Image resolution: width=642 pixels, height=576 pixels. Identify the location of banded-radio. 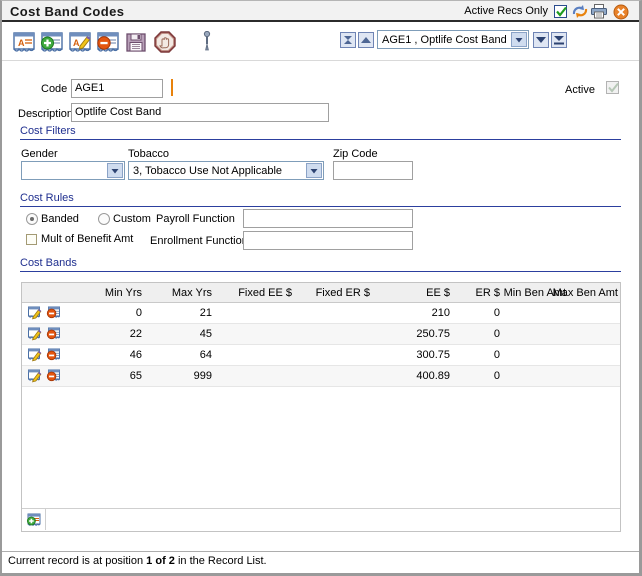
(32, 219).